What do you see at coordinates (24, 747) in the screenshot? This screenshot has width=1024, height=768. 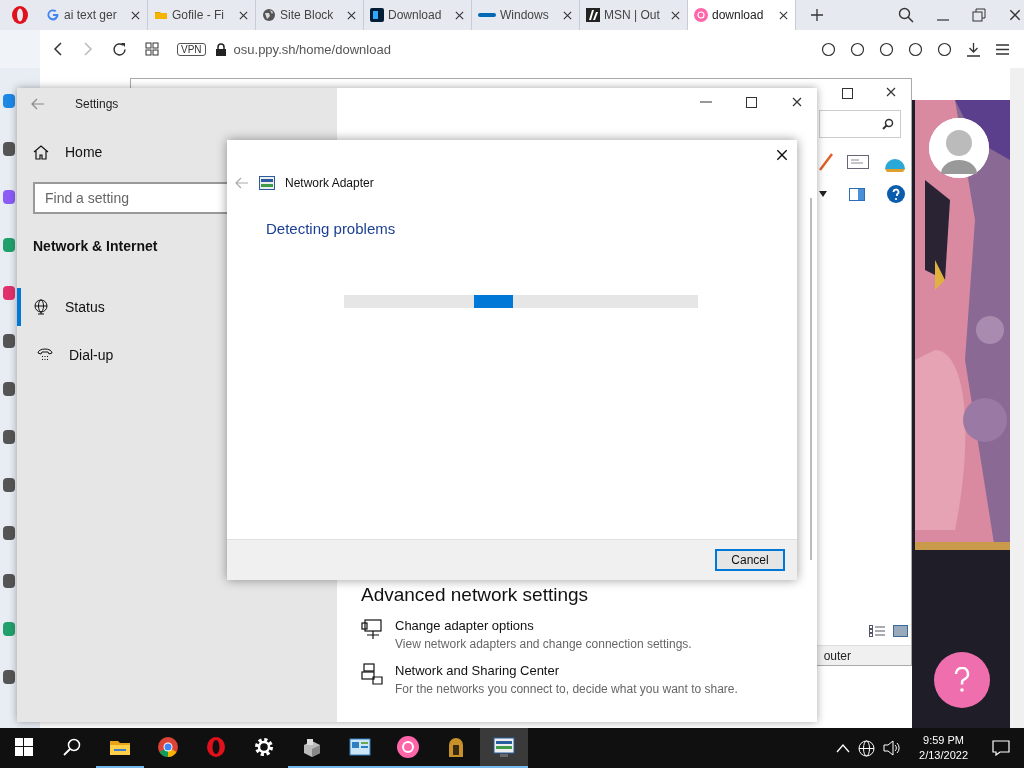 I see `windows-icon` at bounding box center [24, 747].